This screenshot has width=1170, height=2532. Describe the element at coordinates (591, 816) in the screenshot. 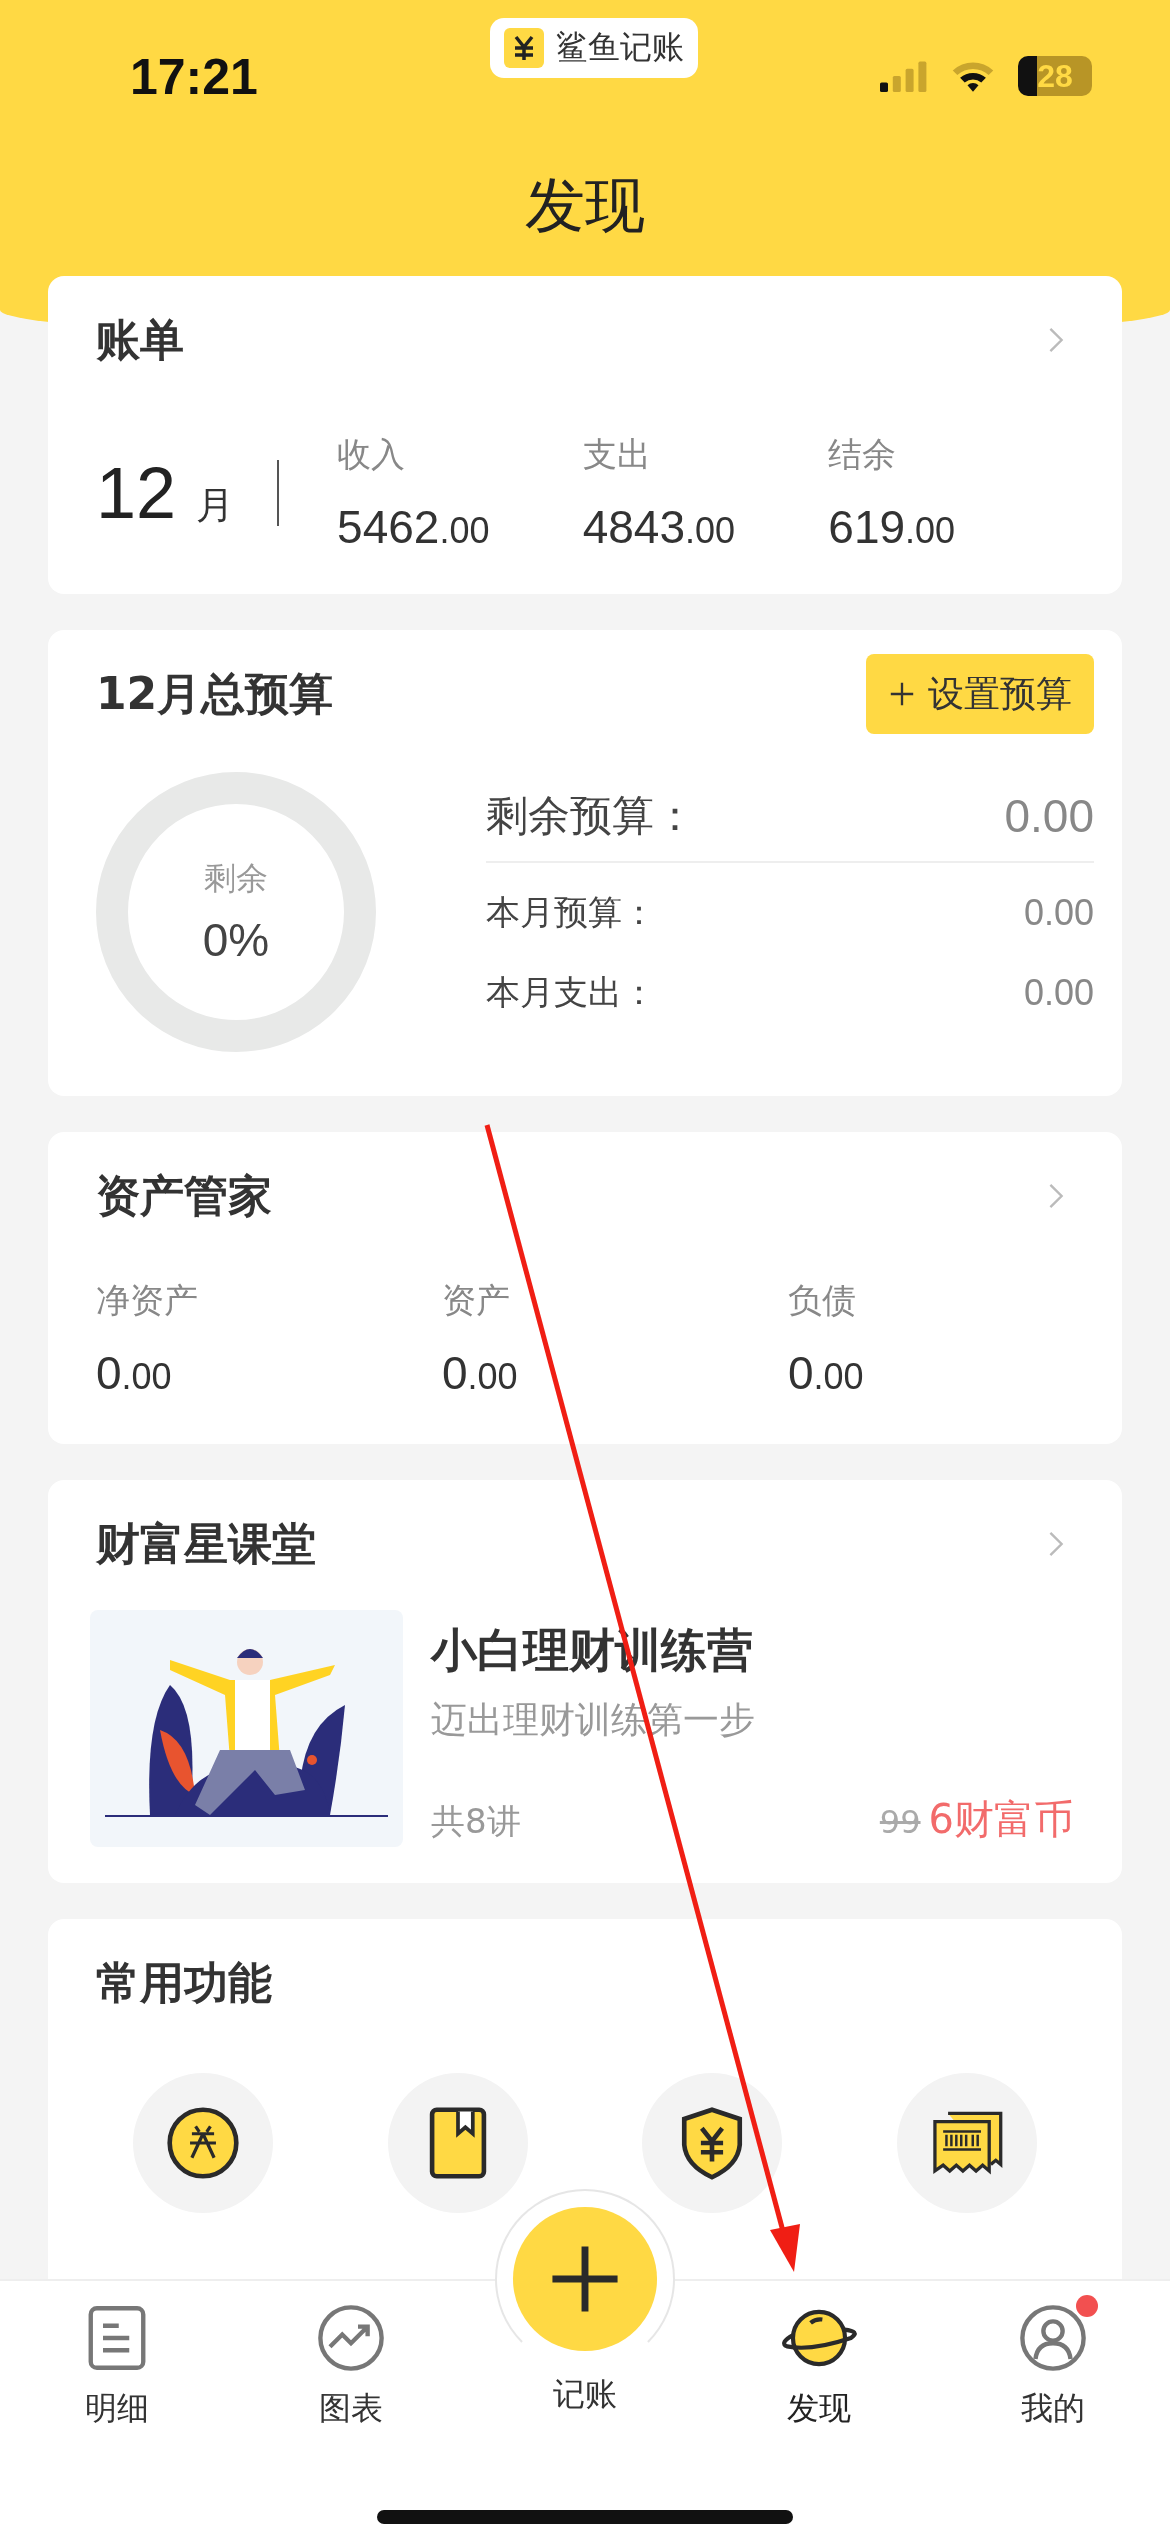

I see `budget-label: 剩余预算：` at that location.